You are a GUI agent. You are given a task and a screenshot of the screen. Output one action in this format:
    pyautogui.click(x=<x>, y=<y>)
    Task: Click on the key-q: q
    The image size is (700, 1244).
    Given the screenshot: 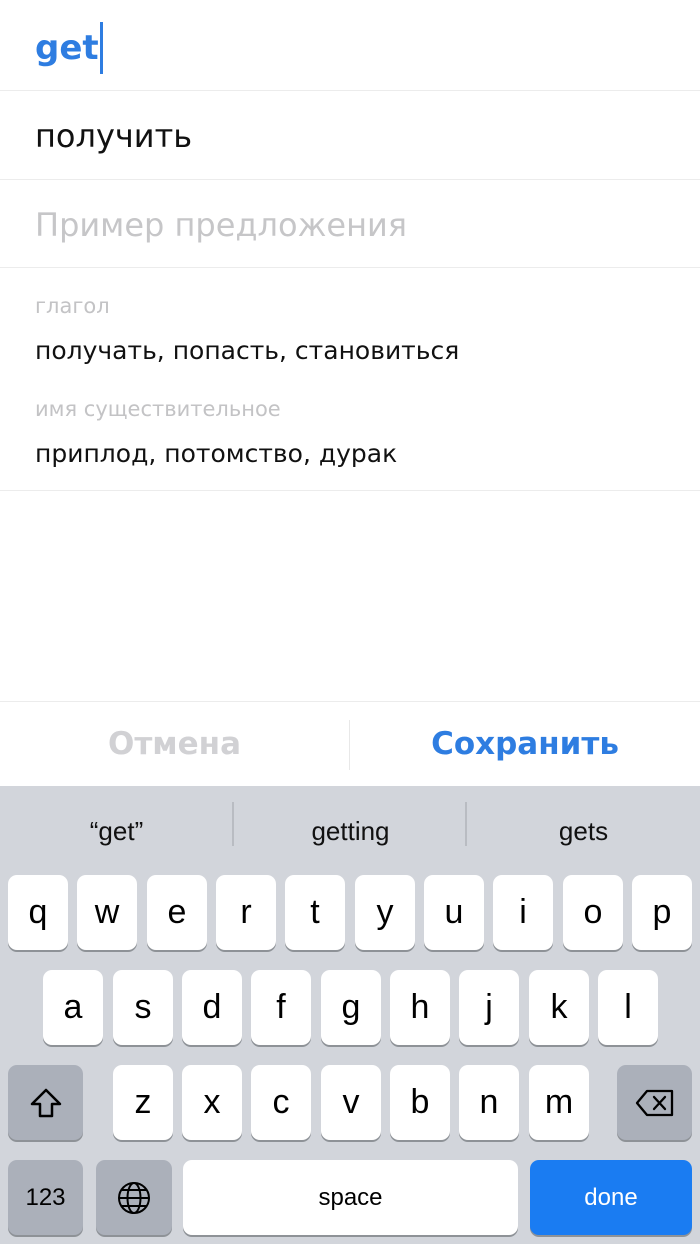 What is the action you would take?
    pyautogui.click(x=38, y=912)
    